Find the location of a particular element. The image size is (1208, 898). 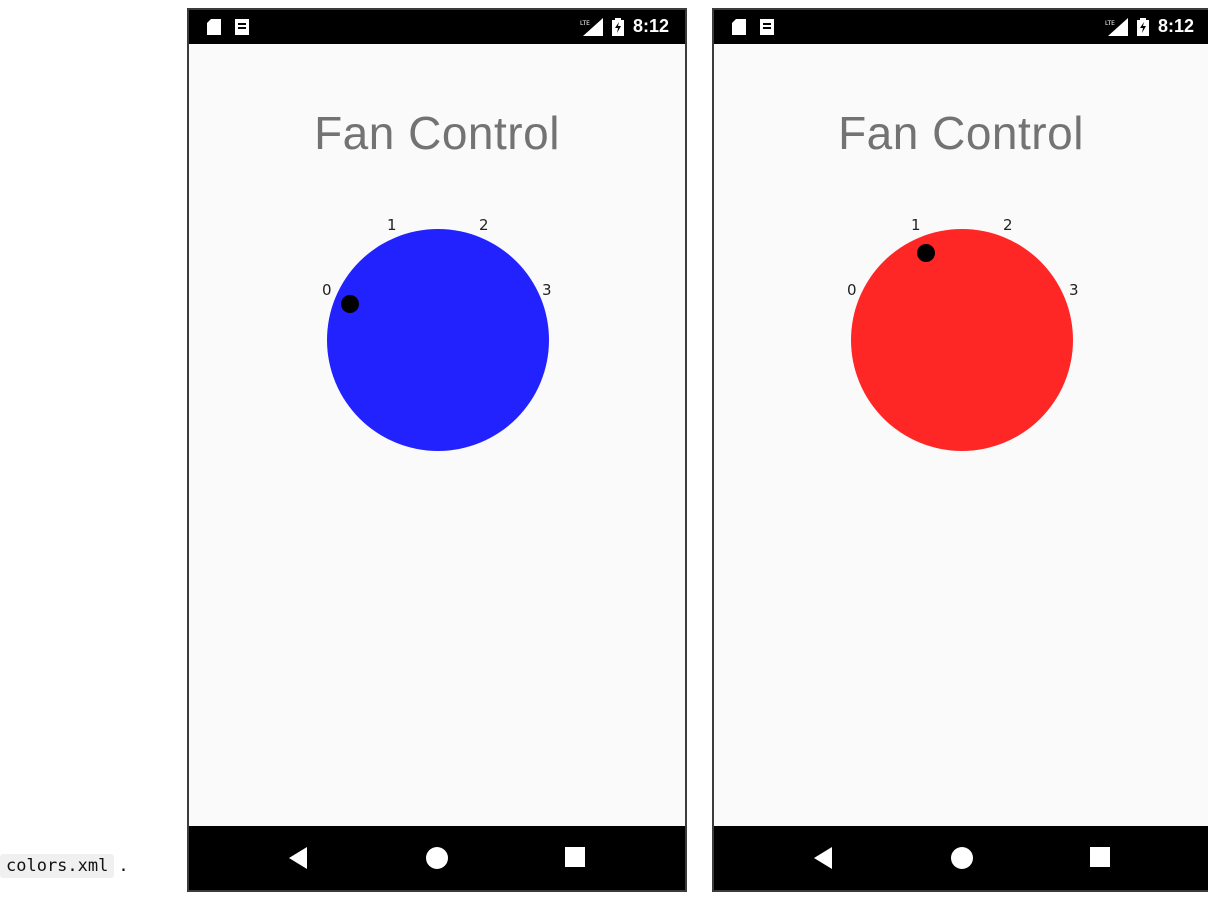

caption: colors.xml . is located at coordinates (64, 866).